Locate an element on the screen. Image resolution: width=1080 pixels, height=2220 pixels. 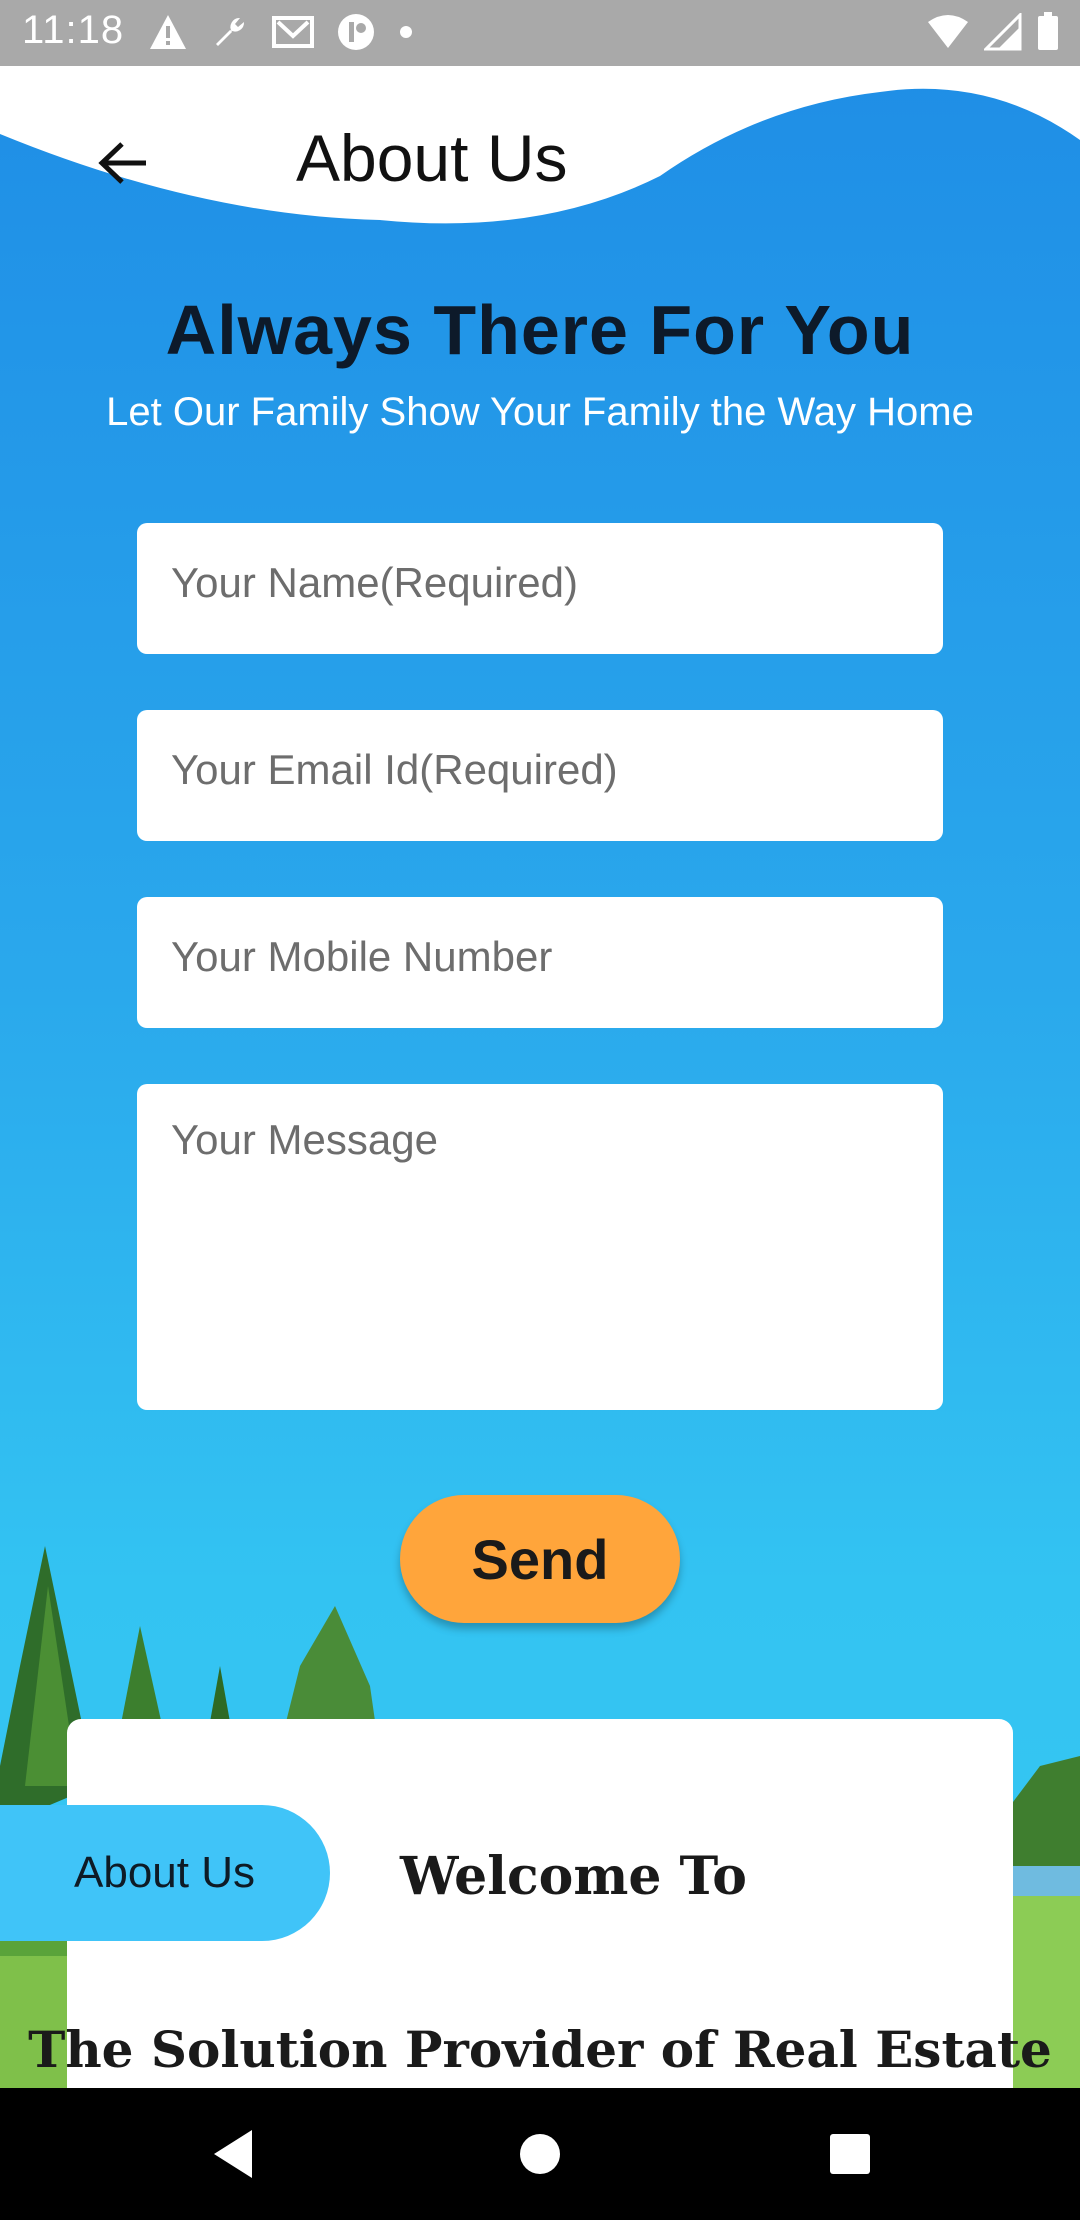
app-icon is located at coordinates (356, 32).